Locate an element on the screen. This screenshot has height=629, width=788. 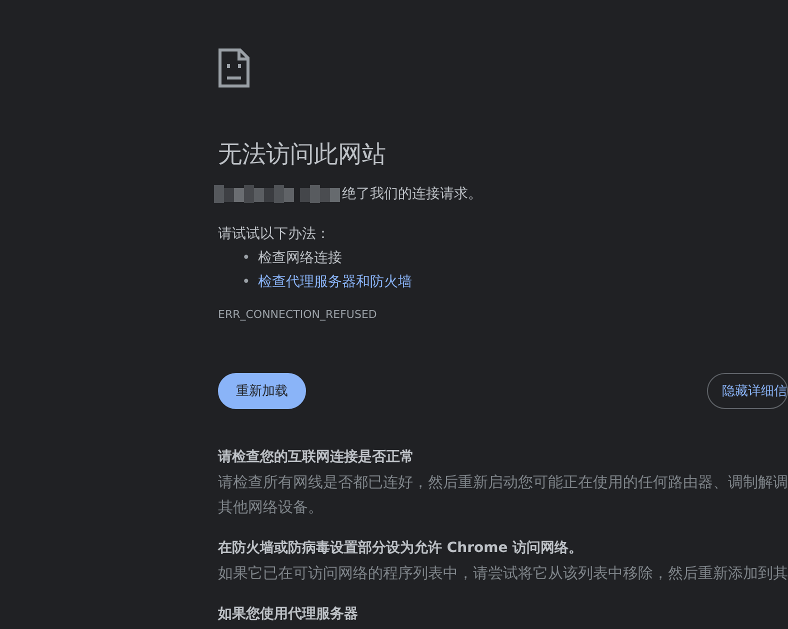
suggestion-link: 检查代理服务器和防火墙 is located at coordinates (335, 282).